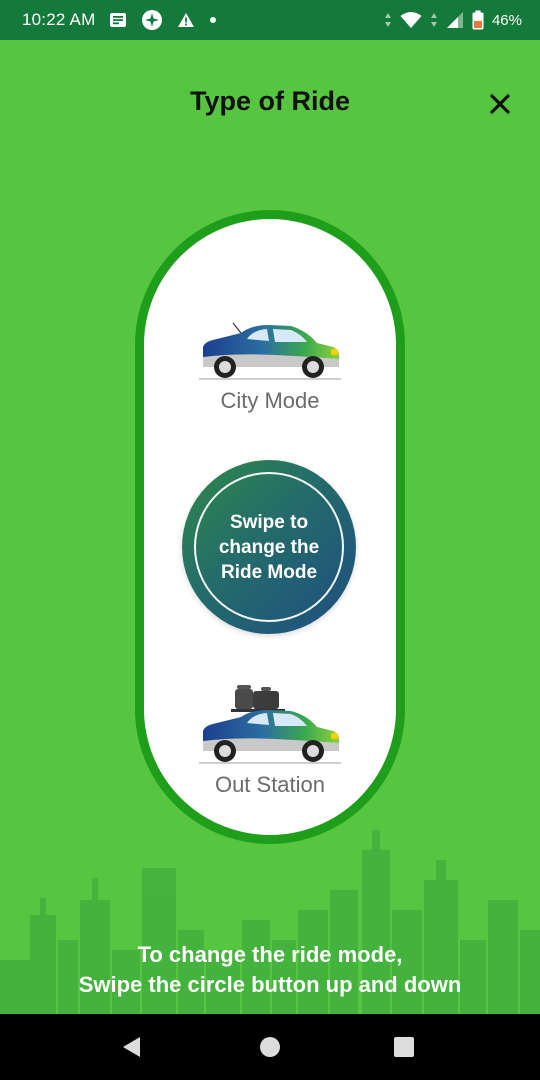  What do you see at coordinates (118, 20) in the screenshot?
I see `notes-icon` at bounding box center [118, 20].